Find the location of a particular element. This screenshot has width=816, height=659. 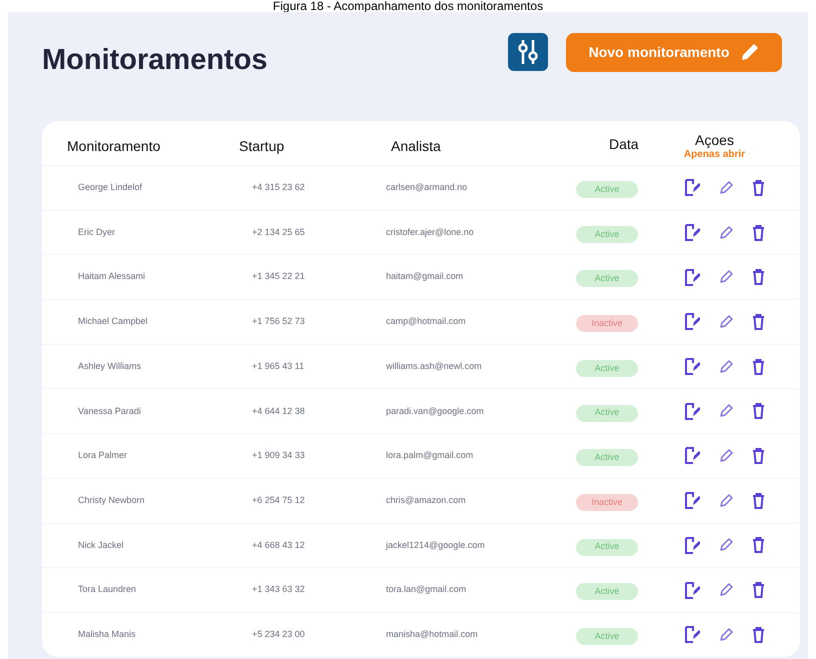

column-header: Monitoramento is located at coordinates (114, 146).